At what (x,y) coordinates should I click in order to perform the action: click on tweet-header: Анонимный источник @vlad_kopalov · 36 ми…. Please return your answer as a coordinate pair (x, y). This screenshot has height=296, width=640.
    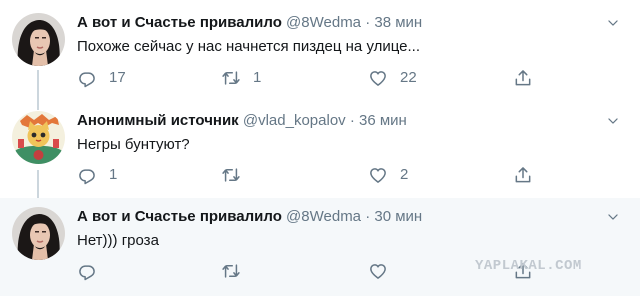
    Looking at the image, I should click on (242, 121).